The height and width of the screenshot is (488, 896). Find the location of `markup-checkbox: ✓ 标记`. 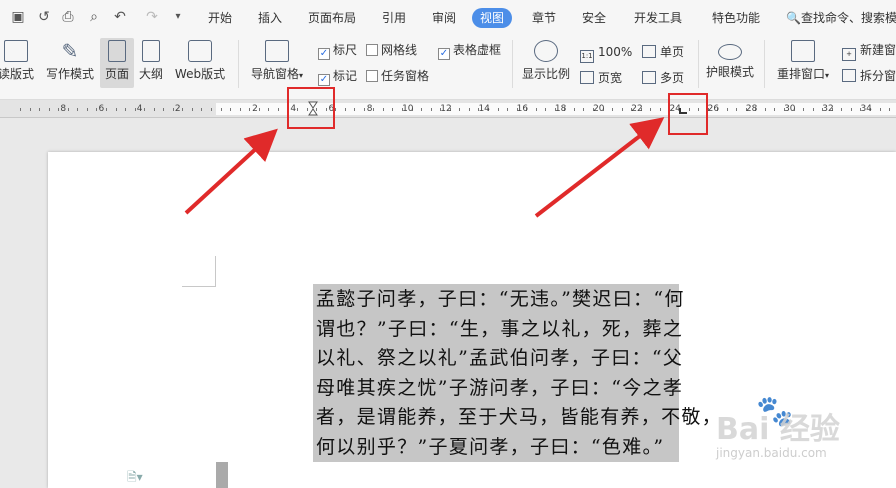

markup-checkbox: ✓ 标记 is located at coordinates (337, 77).